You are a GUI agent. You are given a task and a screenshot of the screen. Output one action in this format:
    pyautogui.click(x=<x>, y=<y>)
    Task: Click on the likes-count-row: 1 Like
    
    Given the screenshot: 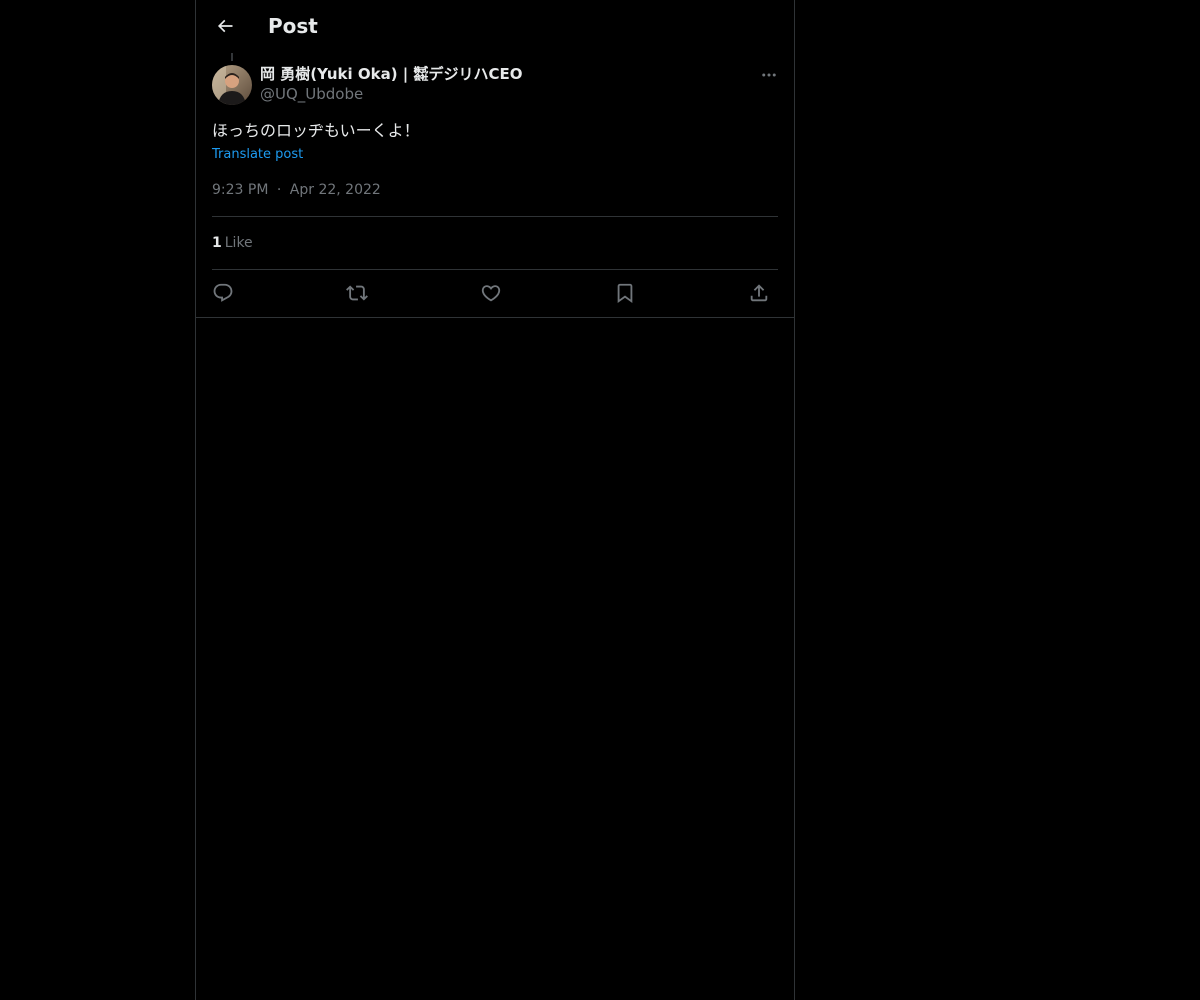 What is the action you would take?
    pyautogui.click(x=232, y=243)
    